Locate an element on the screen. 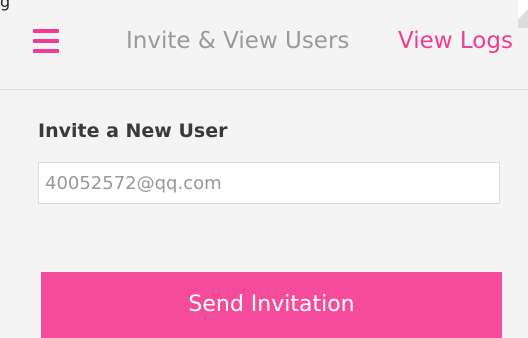 The width and height of the screenshot is (528, 338). corner-fold-decoration is located at coordinates (523, 14).